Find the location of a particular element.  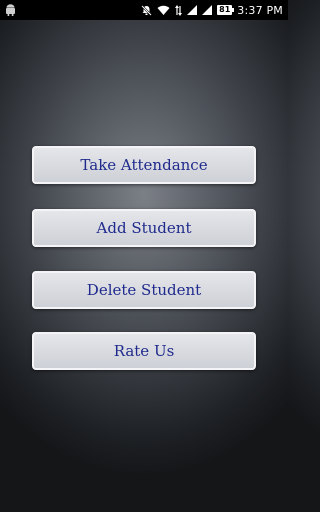

delete-student-button: Delete Student is located at coordinates (144, 290).